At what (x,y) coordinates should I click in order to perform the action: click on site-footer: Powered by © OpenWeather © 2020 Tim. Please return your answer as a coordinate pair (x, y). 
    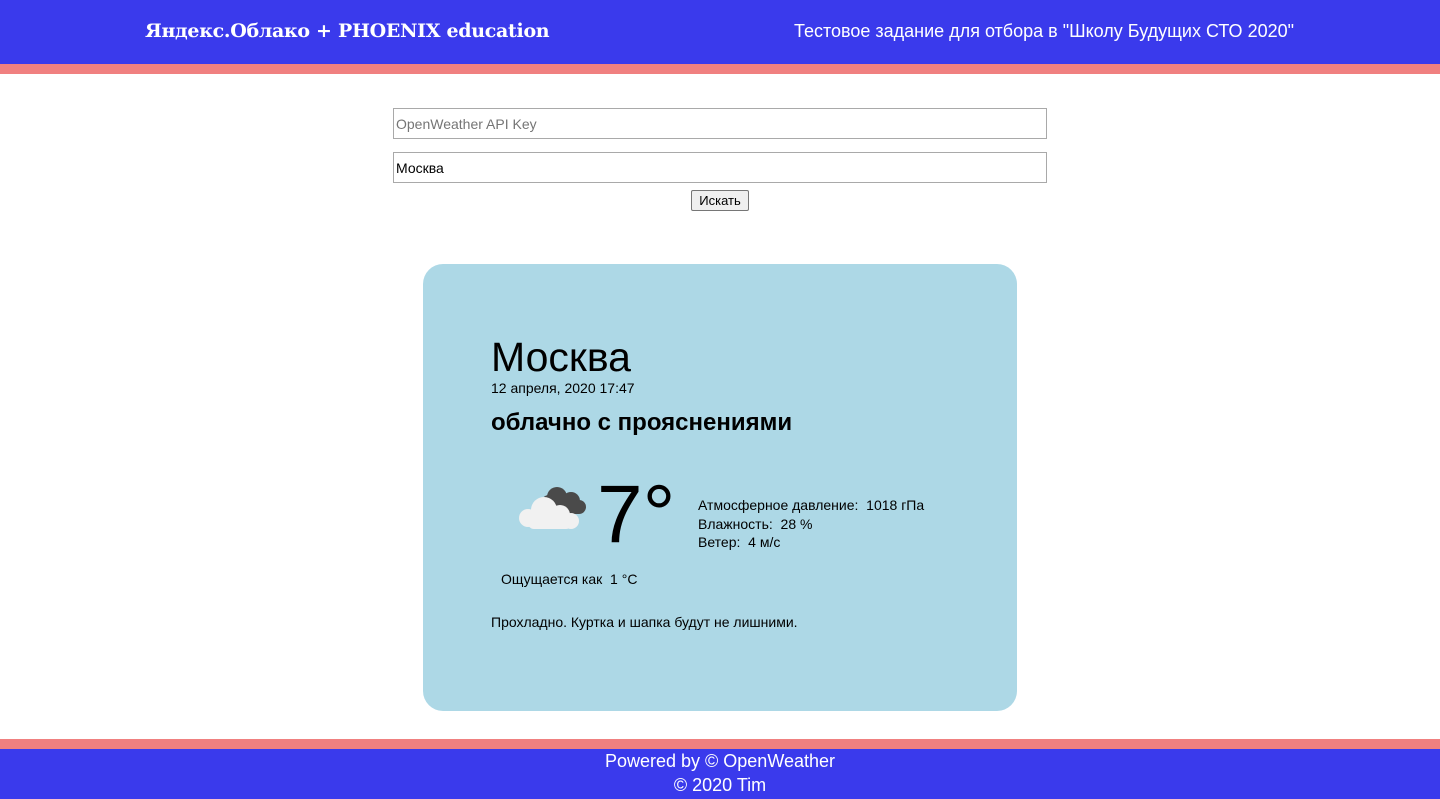
    Looking at the image, I should click on (720, 769).